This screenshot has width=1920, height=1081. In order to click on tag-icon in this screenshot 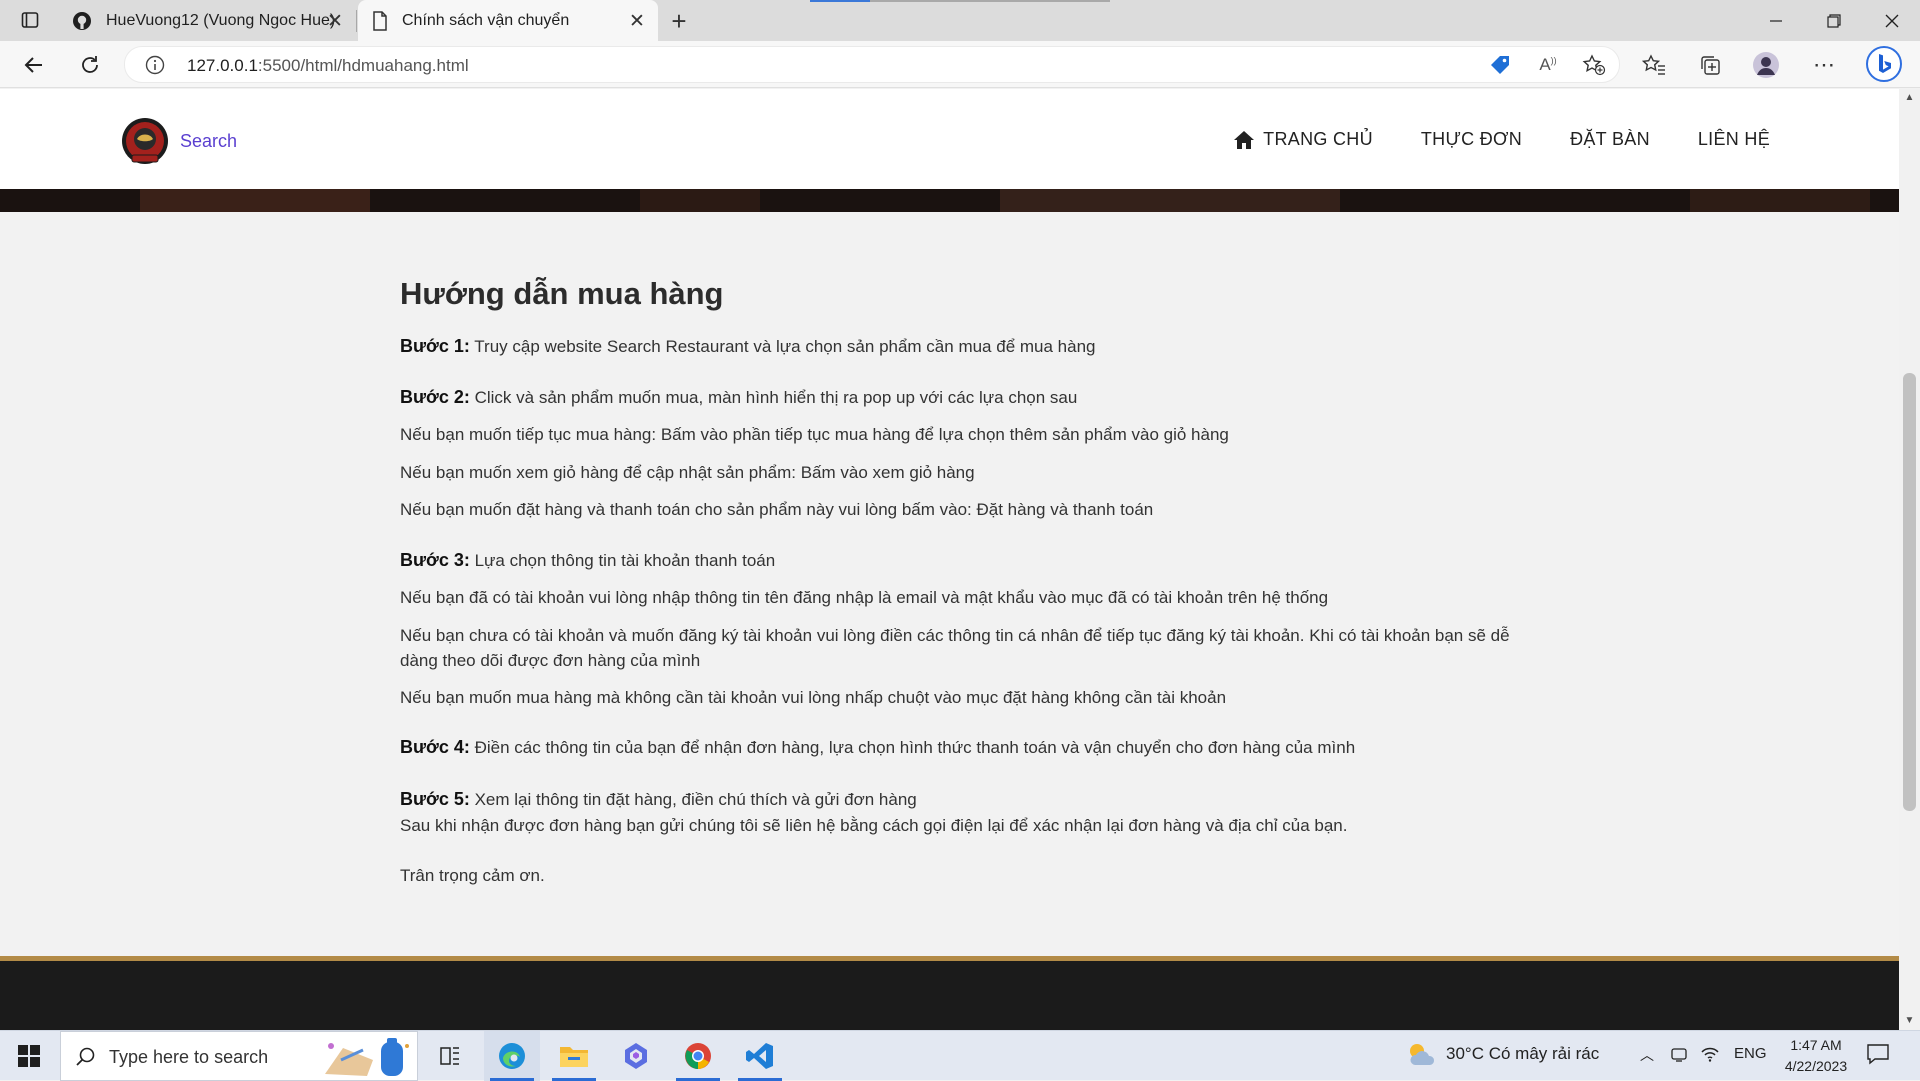, I will do `click(1500, 65)`.